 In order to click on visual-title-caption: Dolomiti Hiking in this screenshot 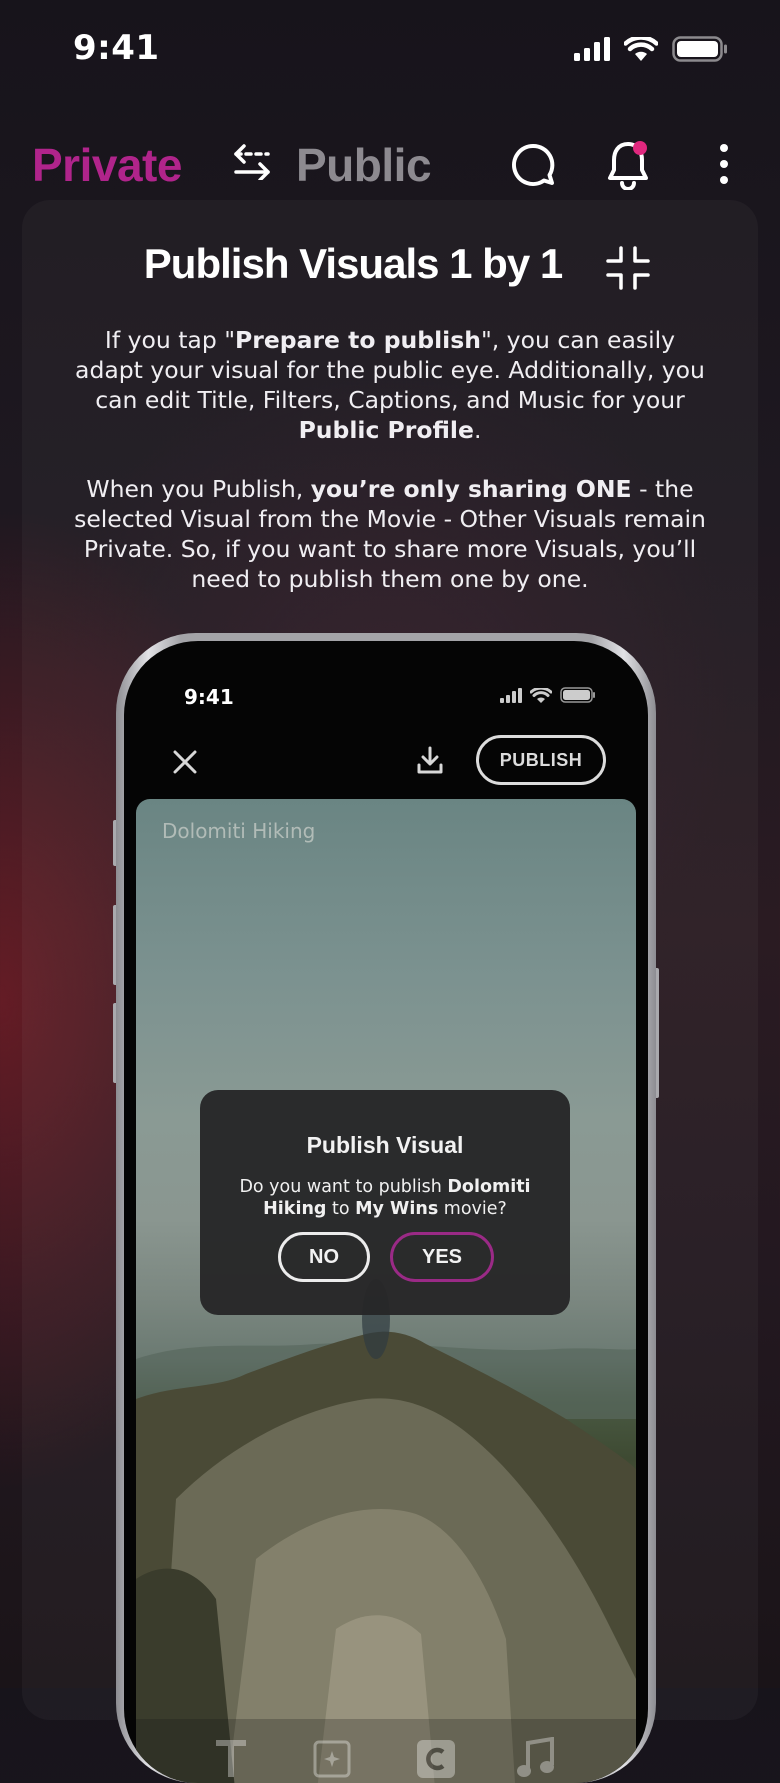, I will do `click(239, 831)`.